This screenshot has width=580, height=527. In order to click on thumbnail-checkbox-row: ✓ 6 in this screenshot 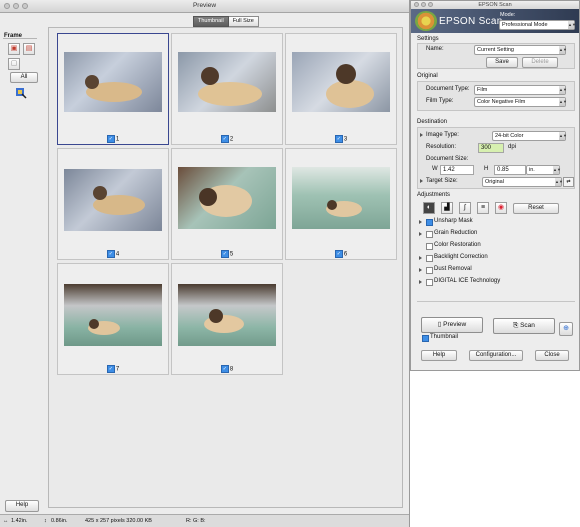, I will do `click(341, 254)`.